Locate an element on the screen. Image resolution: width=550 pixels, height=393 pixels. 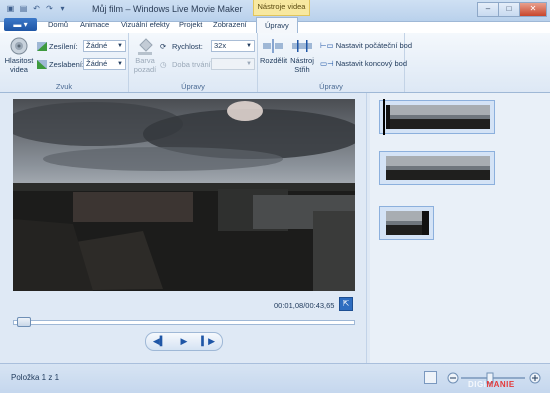
video-volume-label: Hlasitost videa is located at coordinates (19, 65).